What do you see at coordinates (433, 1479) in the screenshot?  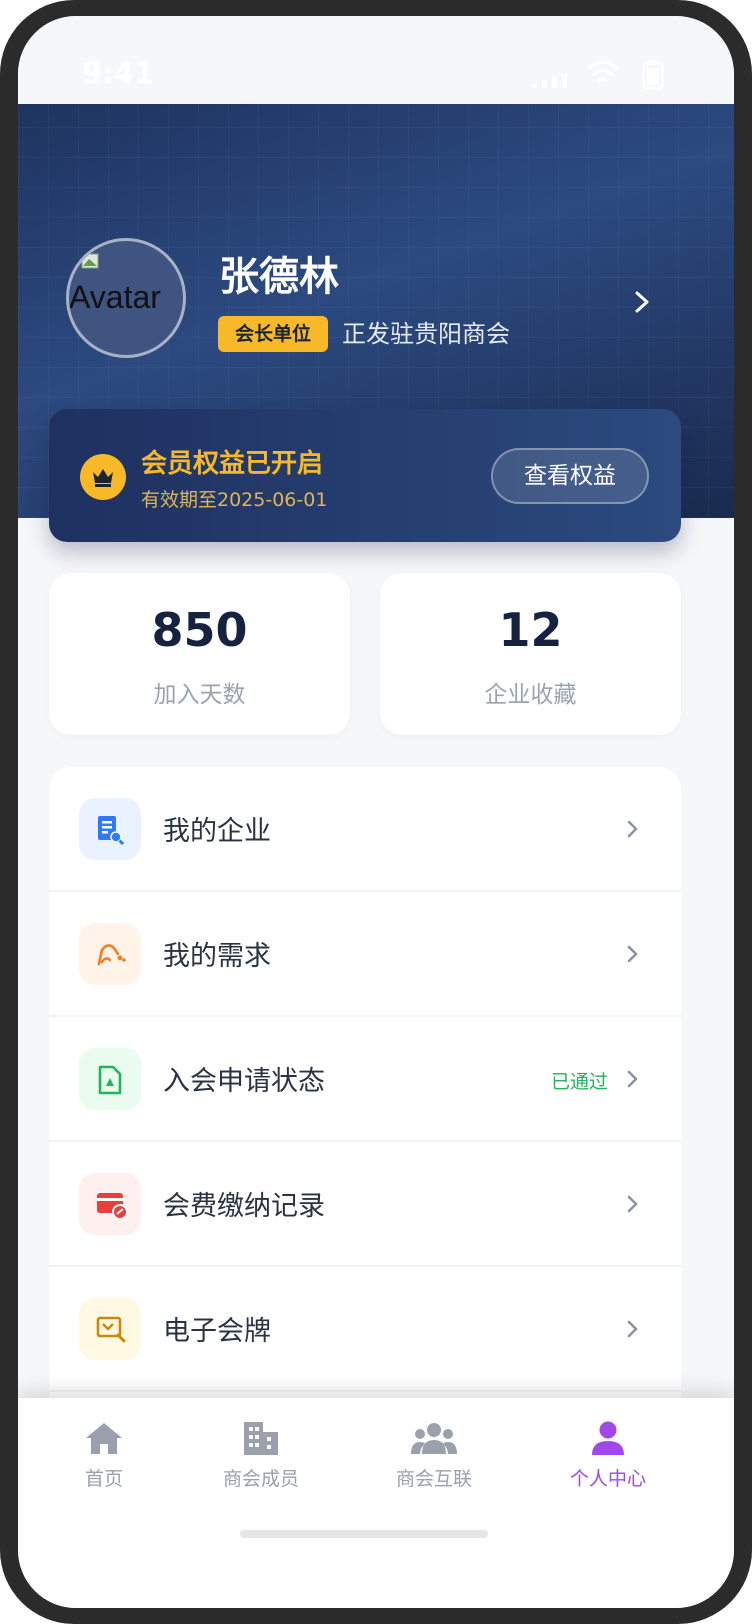 I see `tab-label: 商会互联` at bounding box center [433, 1479].